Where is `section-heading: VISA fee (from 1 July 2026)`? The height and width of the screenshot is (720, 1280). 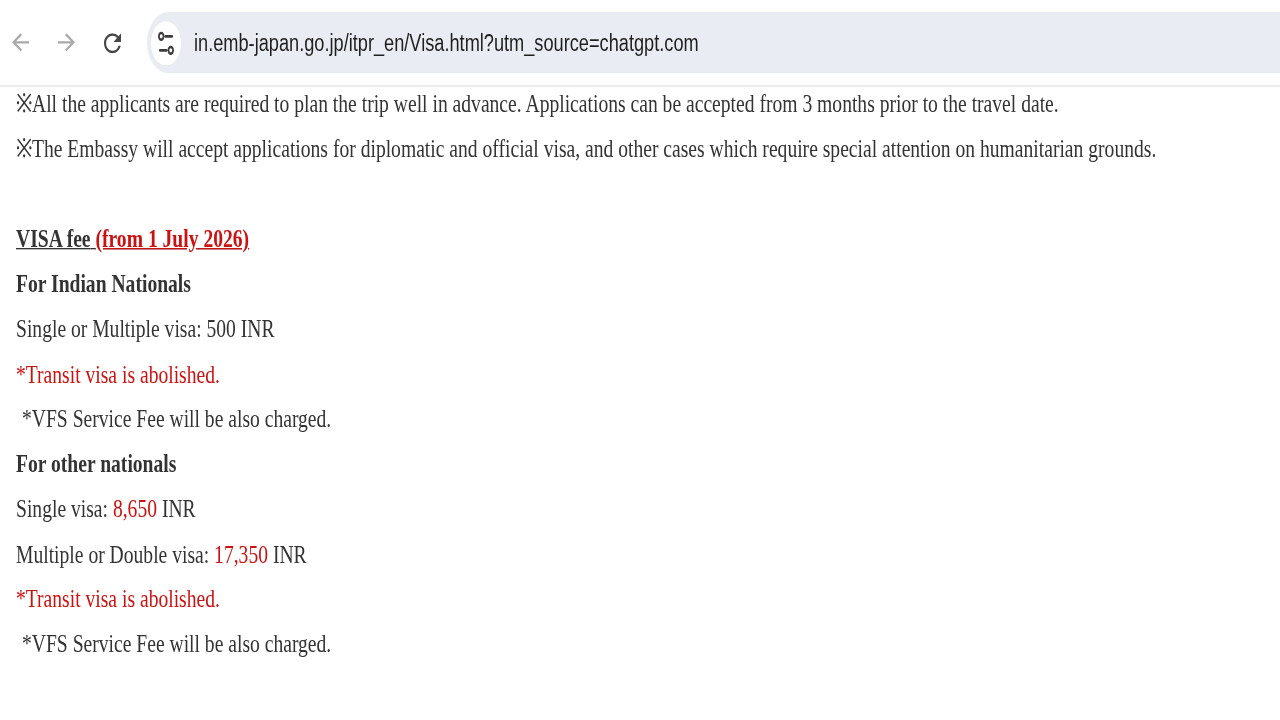 section-heading: VISA fee (from 1 July 2026) is located at coordinates (133, 239).